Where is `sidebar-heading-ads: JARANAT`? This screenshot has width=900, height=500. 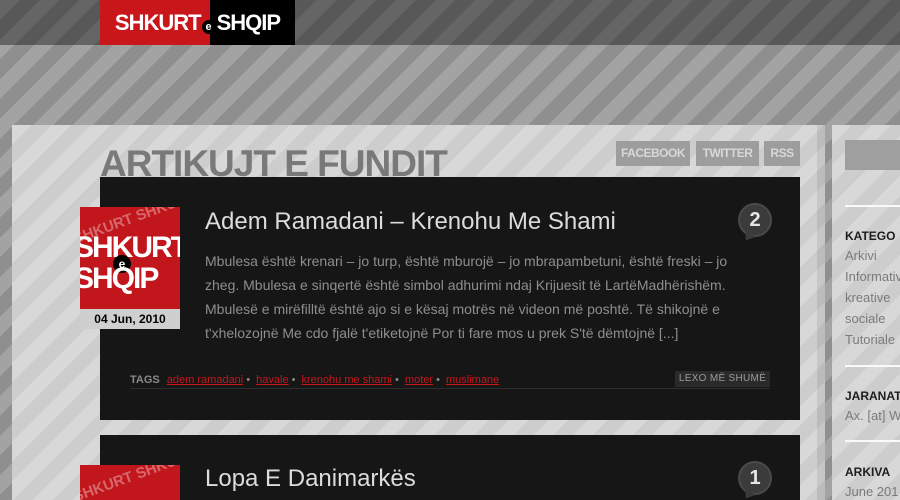
sidebar-heading-ads: JARANAT is located at coordinates (872, 396).